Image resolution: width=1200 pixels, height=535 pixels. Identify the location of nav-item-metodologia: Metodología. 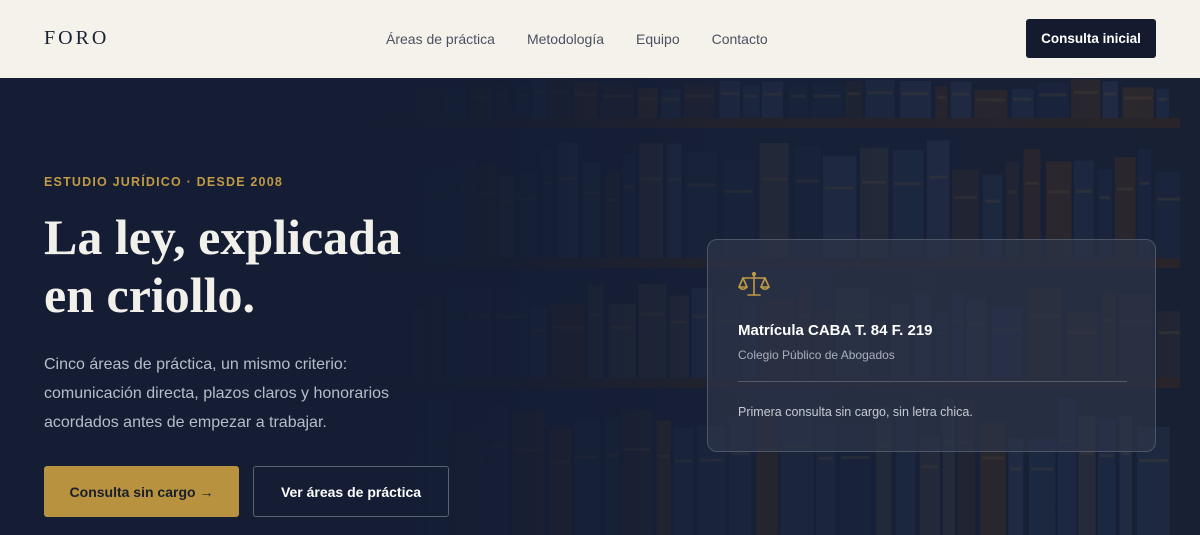
(565, 40).